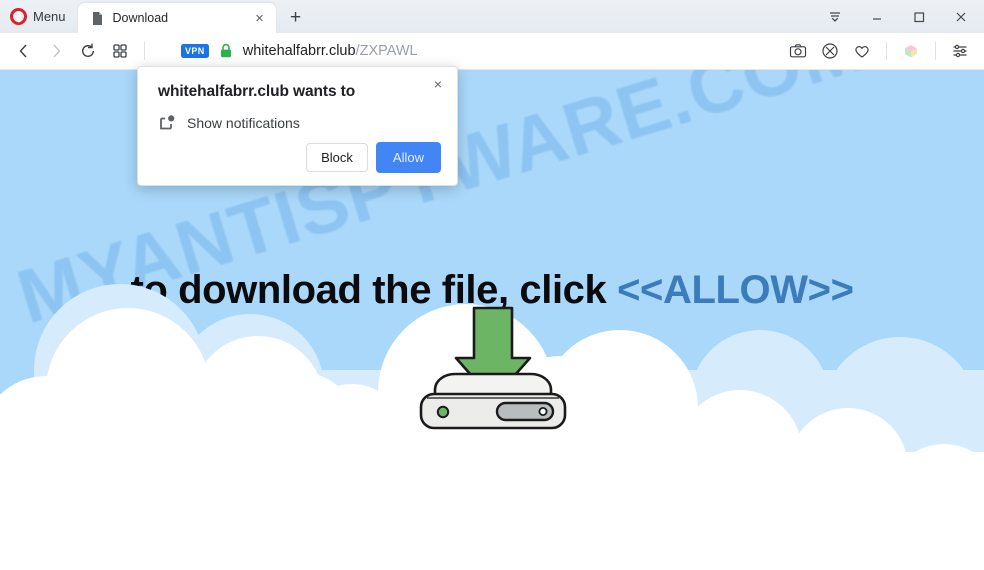 This screenshot has width=984, height=570. What do you see at coordinates (337, 157) in the screenshot?
I see `block-button: Block` at bounding box center [337, 157].